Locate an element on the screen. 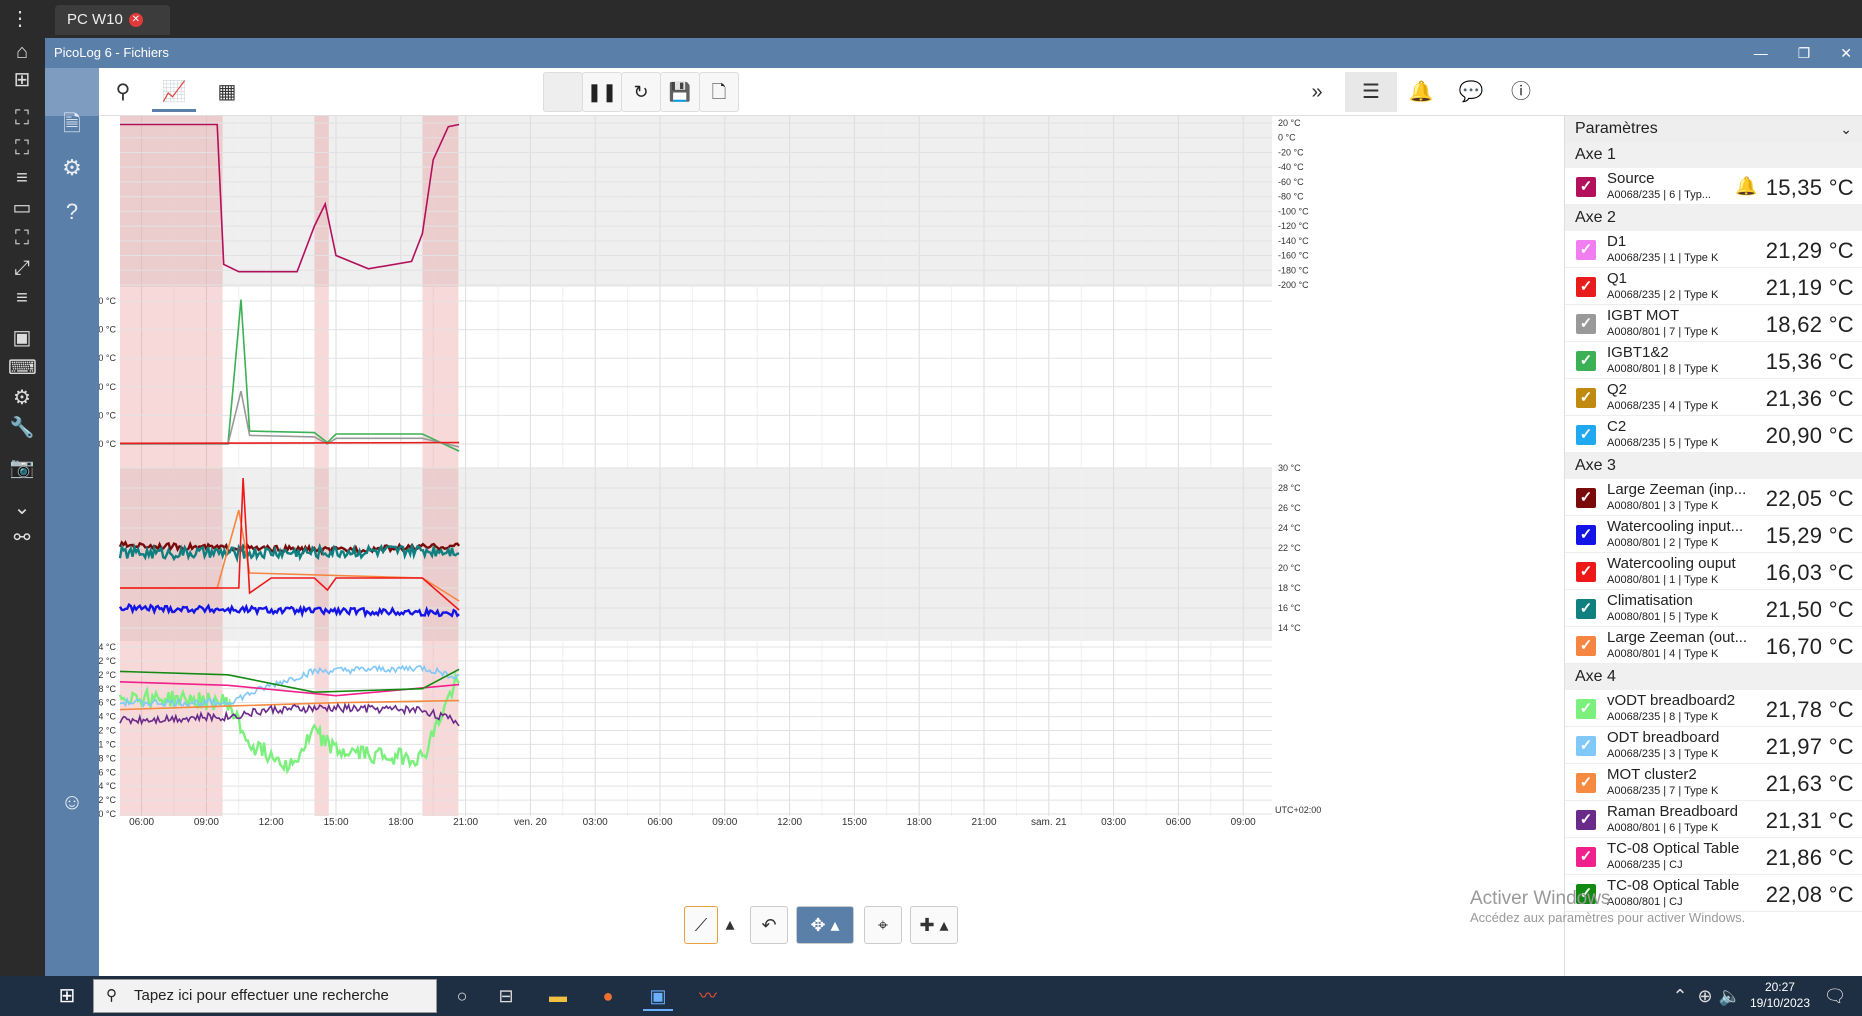 This screenshot has height=1016, width=1862. usb-icon: ⚲ is located at coordinates (123, 92).